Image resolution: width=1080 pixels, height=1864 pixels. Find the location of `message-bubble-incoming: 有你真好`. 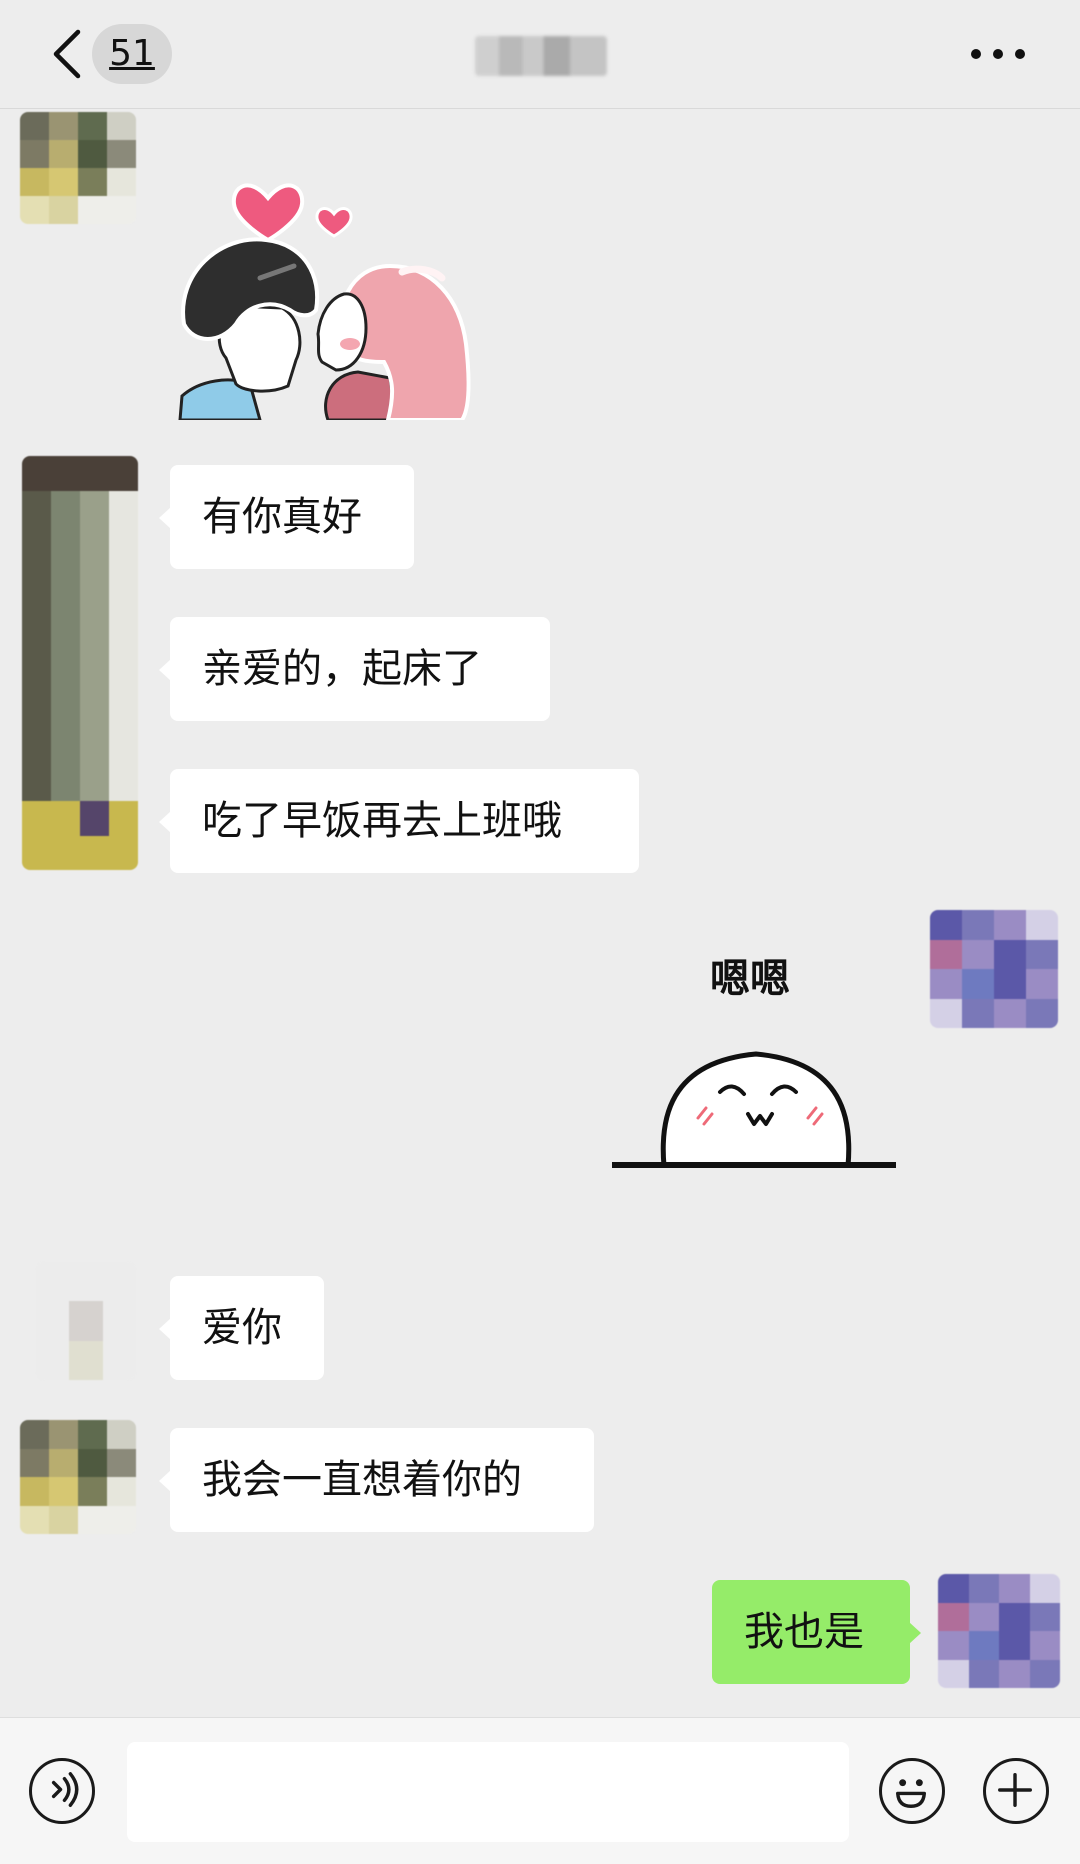

message-bubble-incoming: 有你真好 is located at coordinates (286, 517).